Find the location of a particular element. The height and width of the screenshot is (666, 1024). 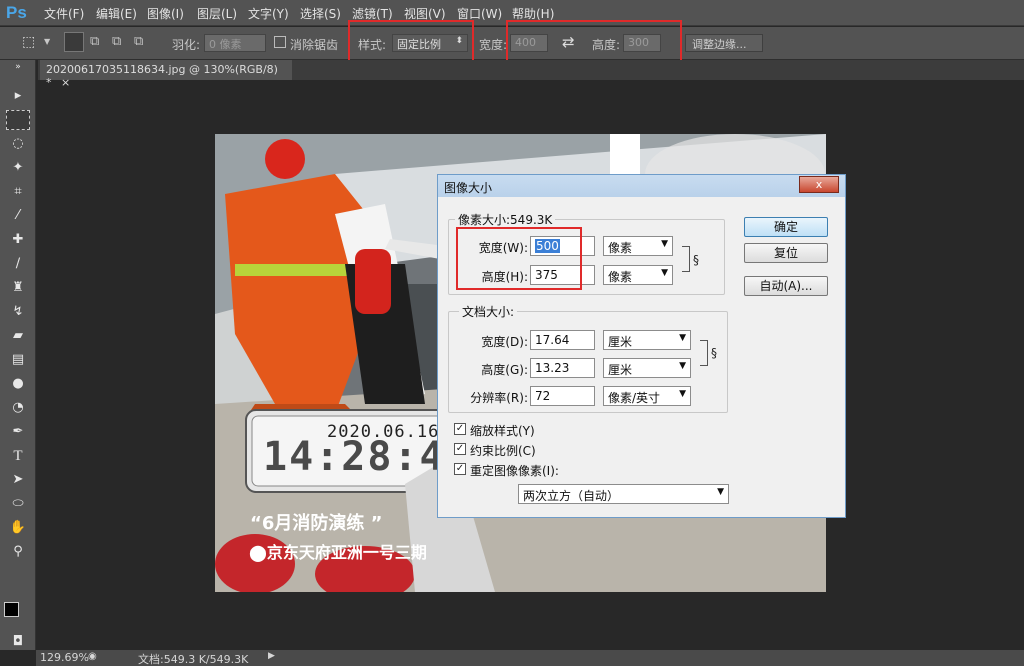

type-tool-icon: T is located at coordinates (18, 456).